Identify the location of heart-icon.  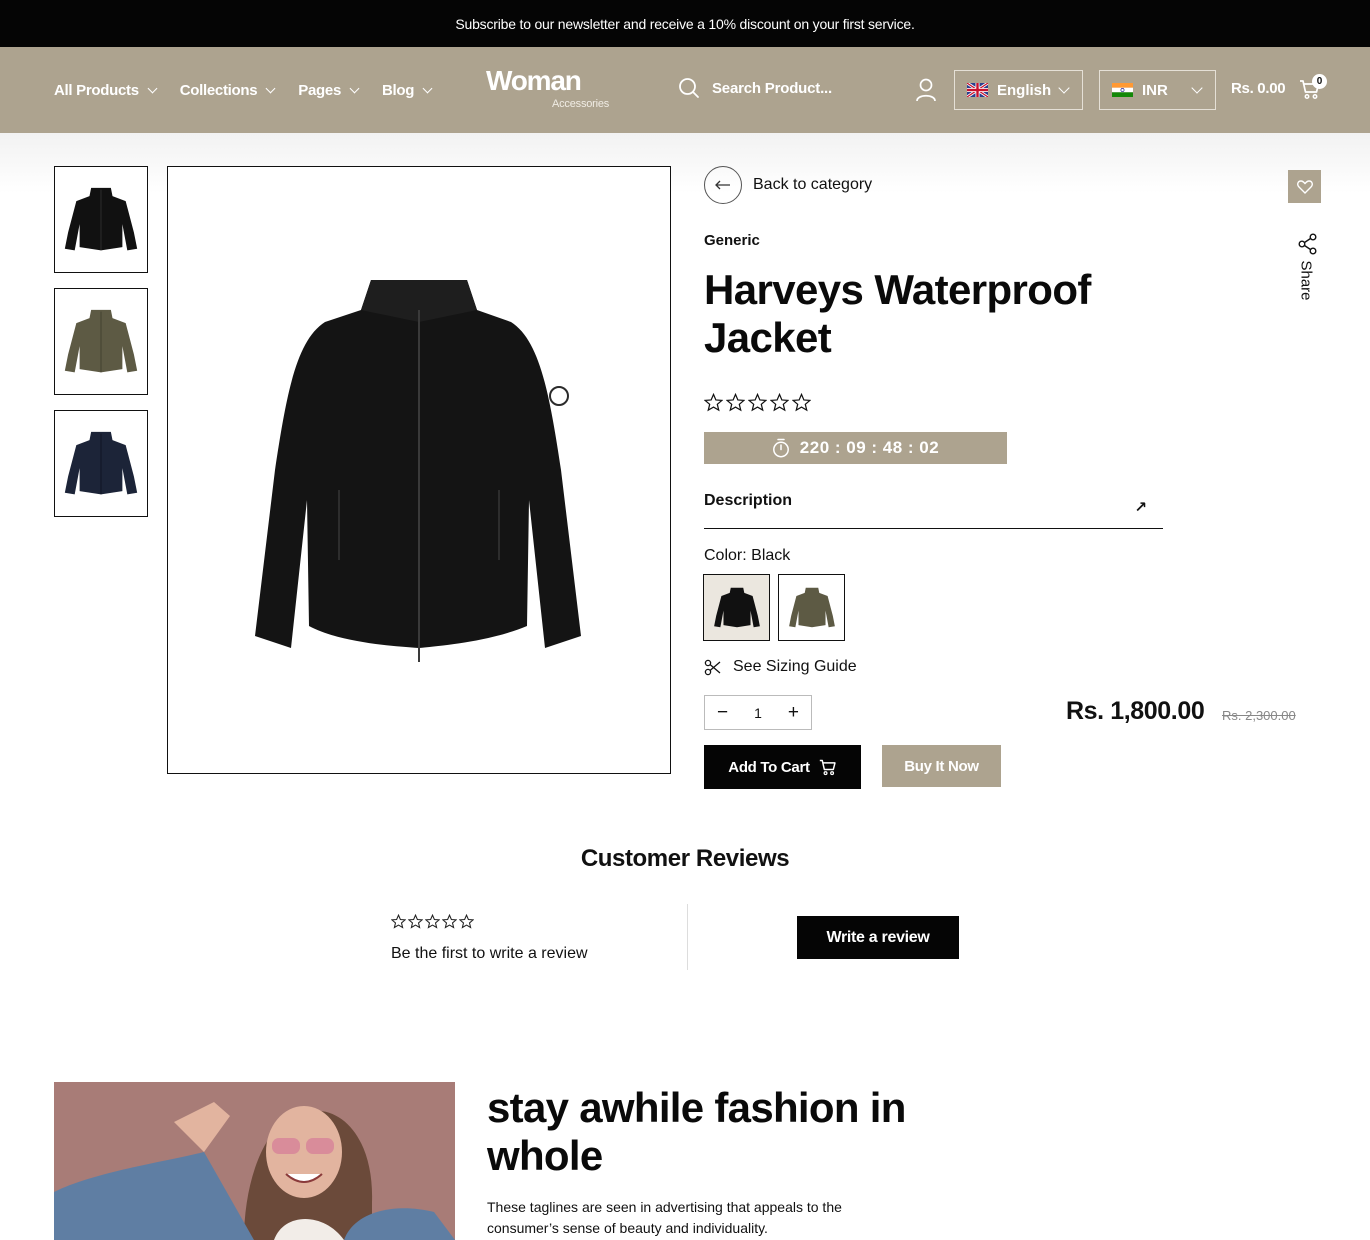
(1304, 186).